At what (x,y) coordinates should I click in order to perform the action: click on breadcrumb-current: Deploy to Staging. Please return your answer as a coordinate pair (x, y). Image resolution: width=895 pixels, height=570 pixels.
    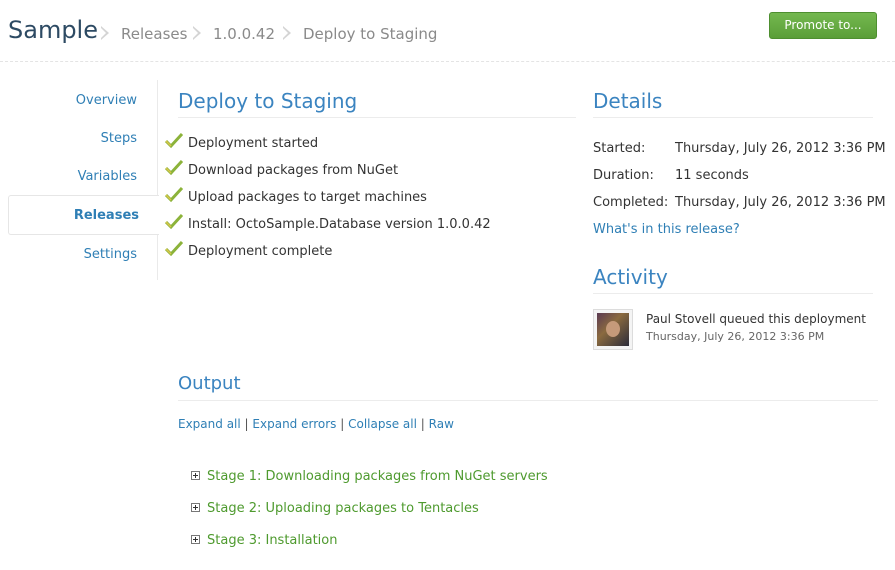
    Looking at the image, I should click on (370, 34).